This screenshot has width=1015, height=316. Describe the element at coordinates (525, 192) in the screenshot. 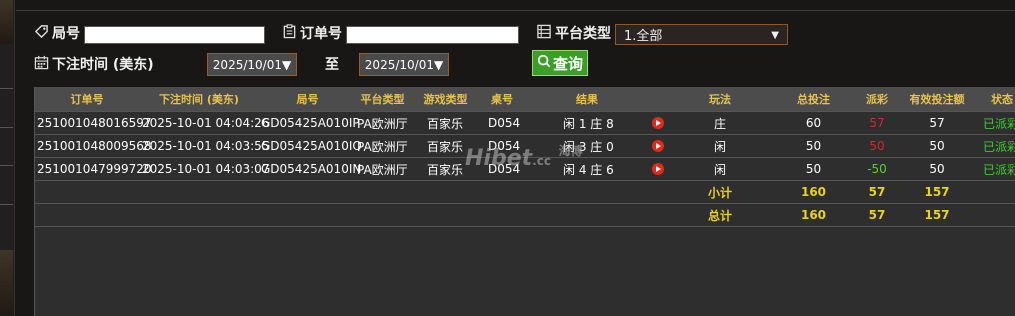

I see `subtotal-row: 小计 160 57 157` at that location.